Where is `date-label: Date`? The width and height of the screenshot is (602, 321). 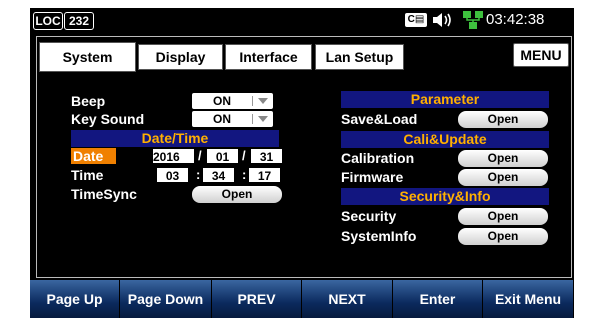
date-label: Date is located at coordinates (88, 156).